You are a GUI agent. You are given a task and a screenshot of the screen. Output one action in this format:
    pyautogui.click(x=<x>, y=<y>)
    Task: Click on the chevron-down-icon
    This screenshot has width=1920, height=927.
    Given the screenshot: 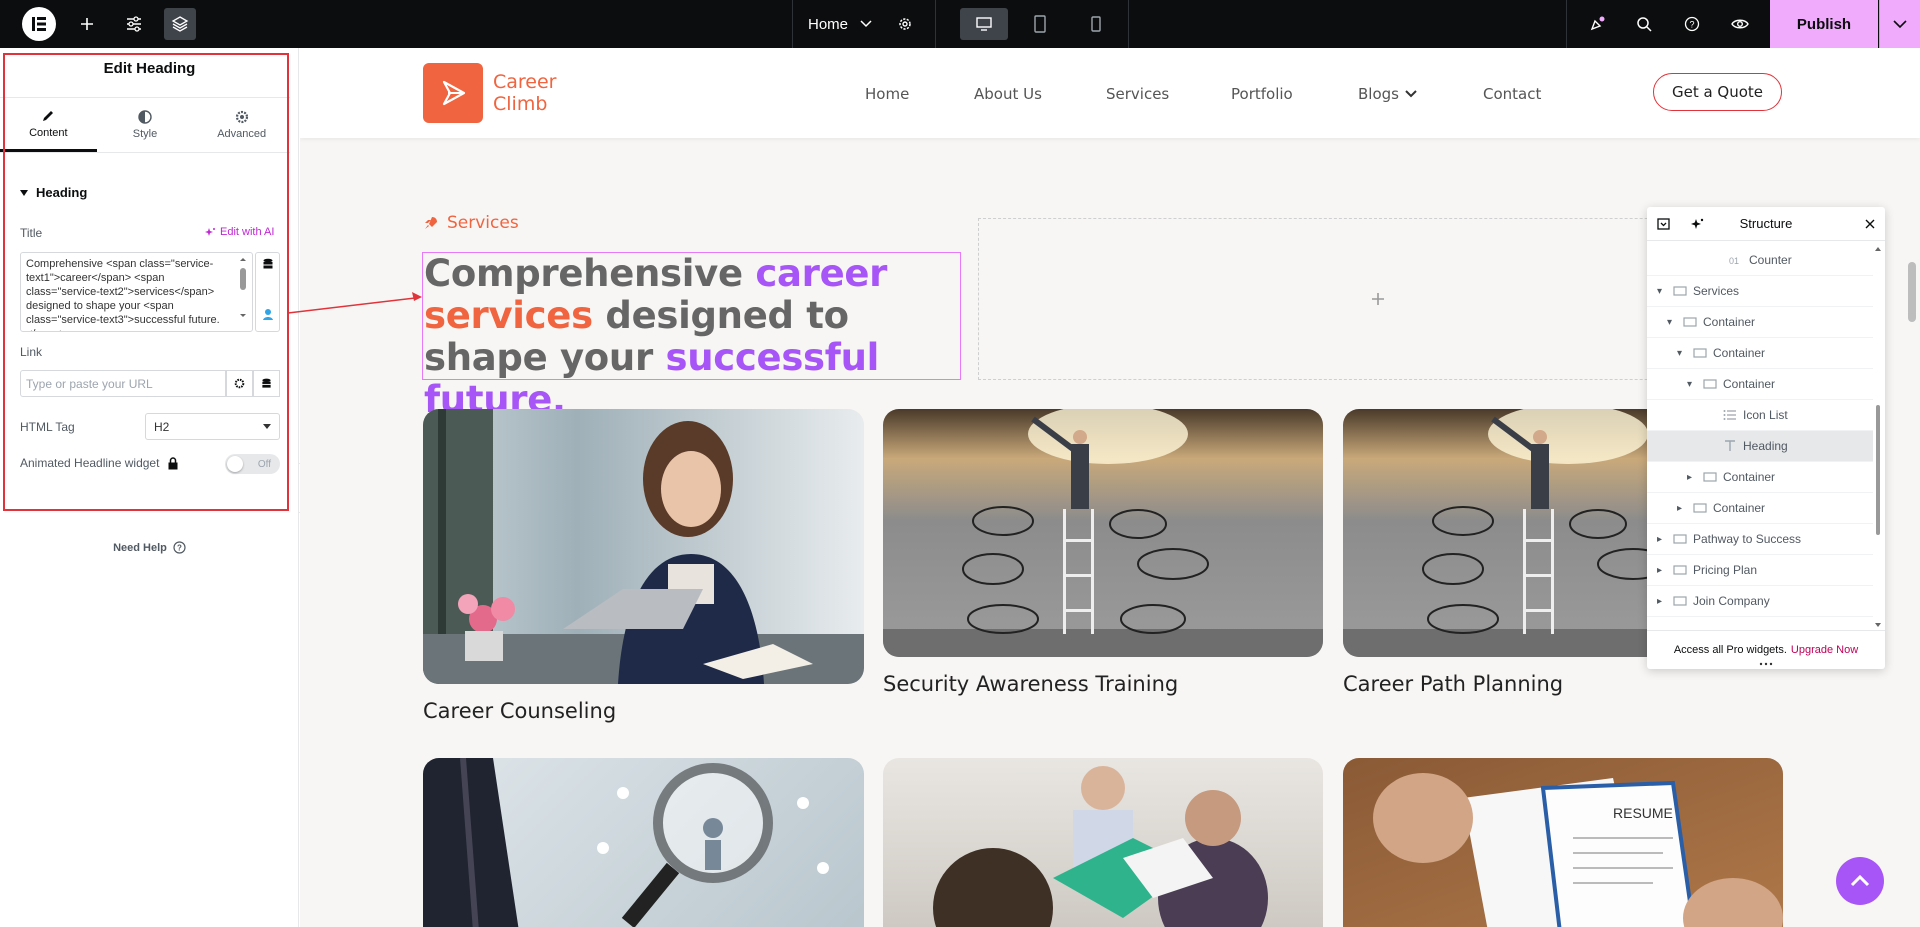 What is the action you would take?
    pyautogui.click(x=866, y=24)
    